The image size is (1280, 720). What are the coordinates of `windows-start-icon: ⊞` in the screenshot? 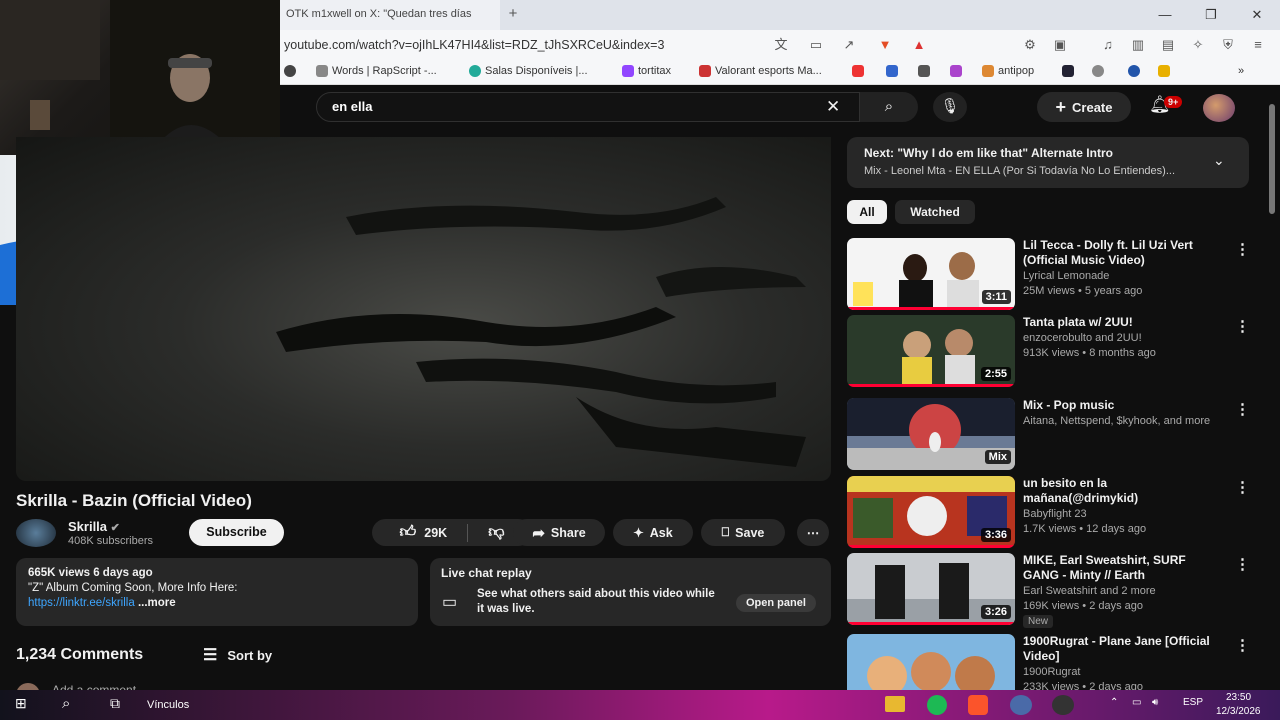 It's located at (21, 703).